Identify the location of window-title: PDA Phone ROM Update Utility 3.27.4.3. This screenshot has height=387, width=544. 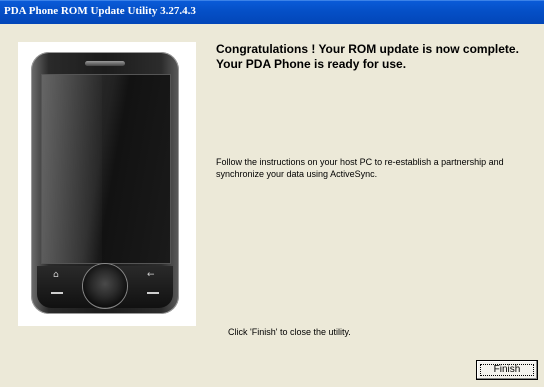
(100, 11).